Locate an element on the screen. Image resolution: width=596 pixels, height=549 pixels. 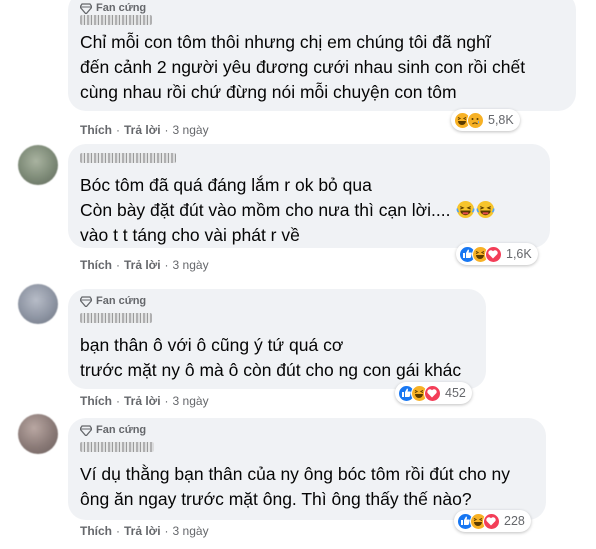
reaction-count: 1,6K is located at coordinates (519, 254).